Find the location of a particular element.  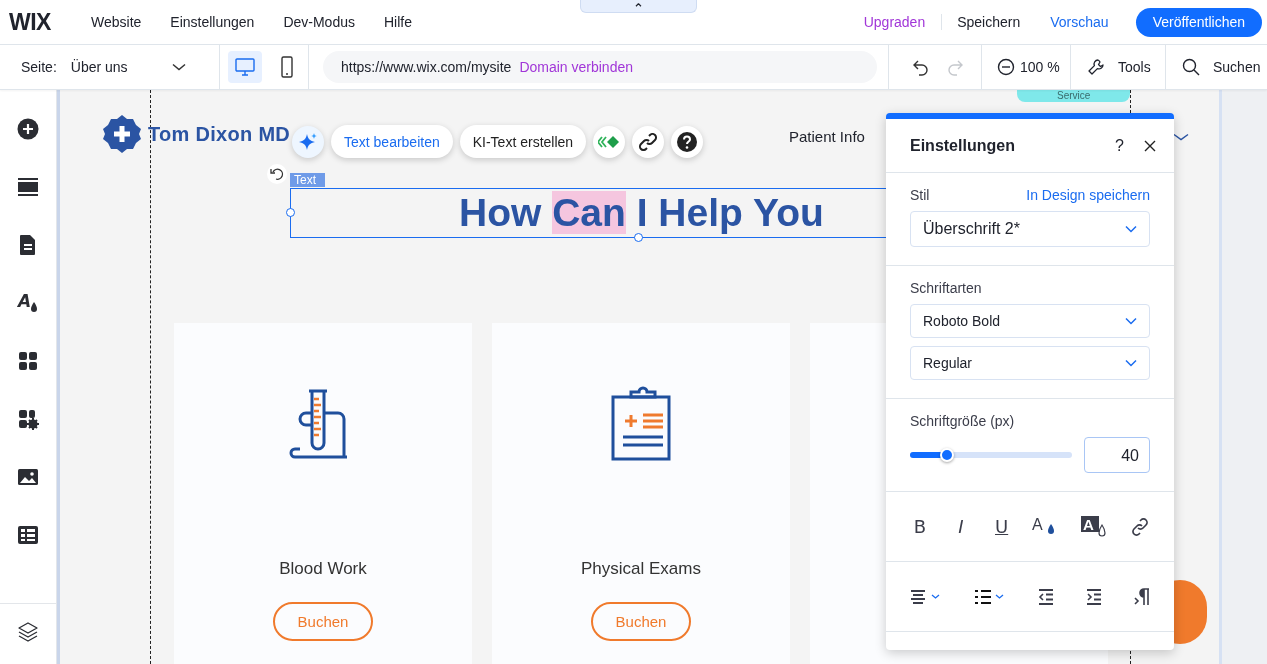

collapse-tab: ⌃ is located at coordinates (638, 6).